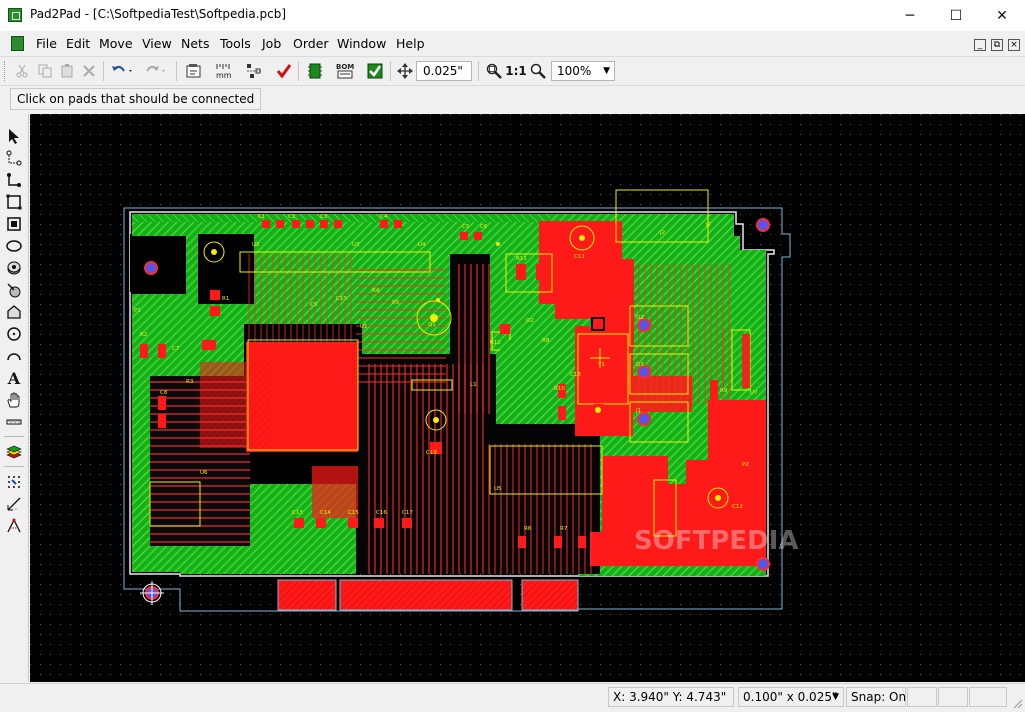 The height and width of the screenshot is (712, 1025). Describe the element at coordinates (284, 71) in the screenshot. I see `check-icon` at that location.